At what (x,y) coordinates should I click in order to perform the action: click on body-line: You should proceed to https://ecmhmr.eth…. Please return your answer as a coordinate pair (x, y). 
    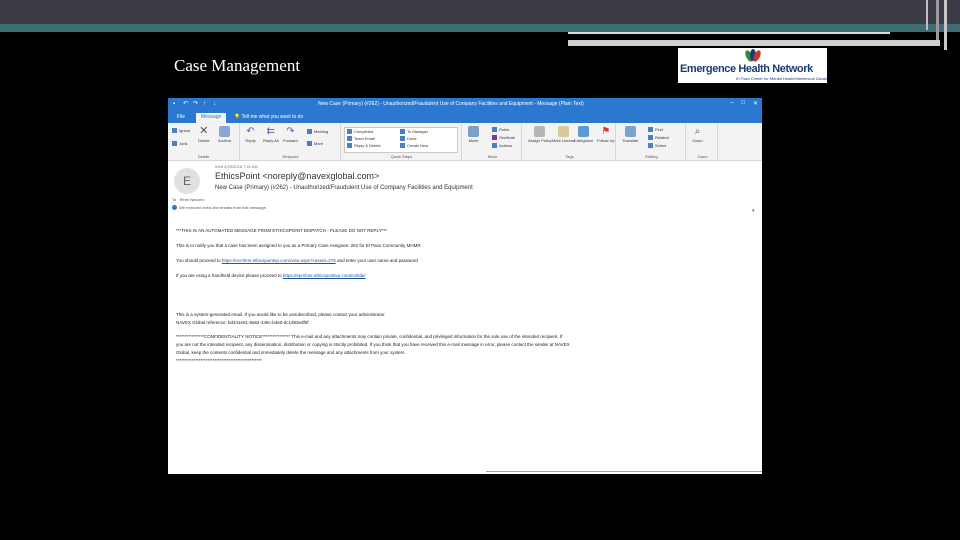
    Looking at the image, I should click on (297, 260).